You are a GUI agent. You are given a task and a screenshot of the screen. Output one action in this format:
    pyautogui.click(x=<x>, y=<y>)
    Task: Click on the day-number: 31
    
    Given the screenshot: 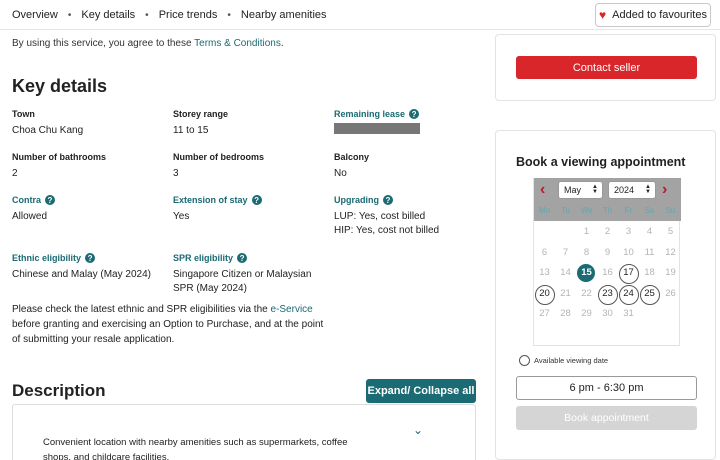 What is the action you would take?
    pyautogui.click(x=628, y=314)
    